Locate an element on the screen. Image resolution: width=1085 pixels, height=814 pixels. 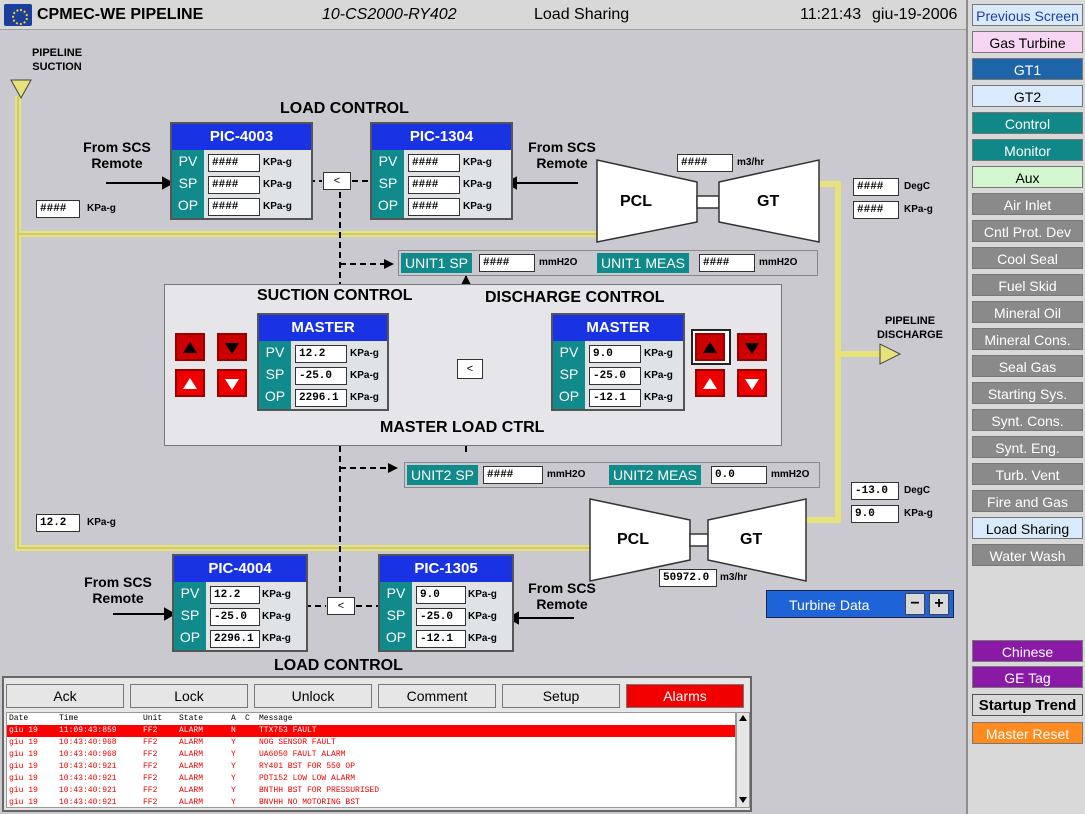
sidebar-item-gt1: GT1 is located at coordinates (1027, 69).